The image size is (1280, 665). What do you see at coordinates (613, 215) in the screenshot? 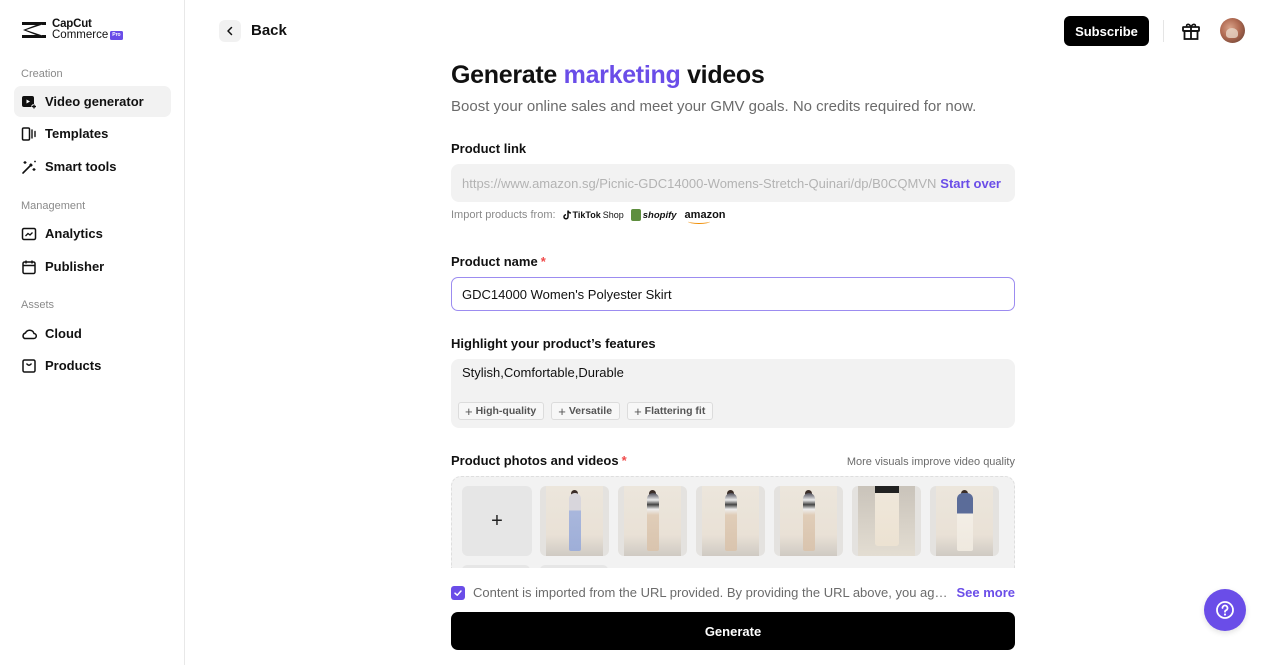
I see `tiktok-shop-label: Shop` at bounding box center [613, 215].